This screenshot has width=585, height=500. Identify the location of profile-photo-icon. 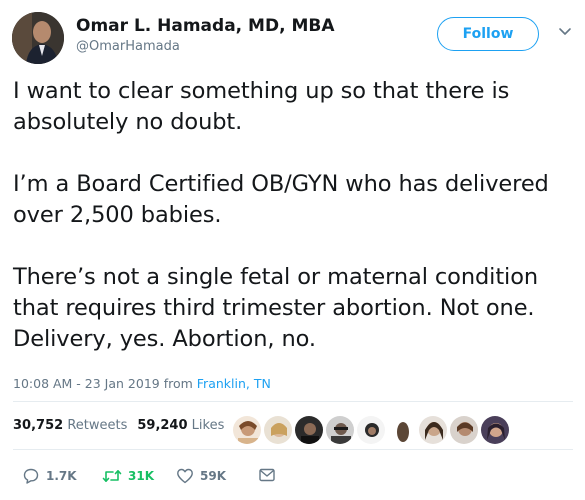
(38, 38).